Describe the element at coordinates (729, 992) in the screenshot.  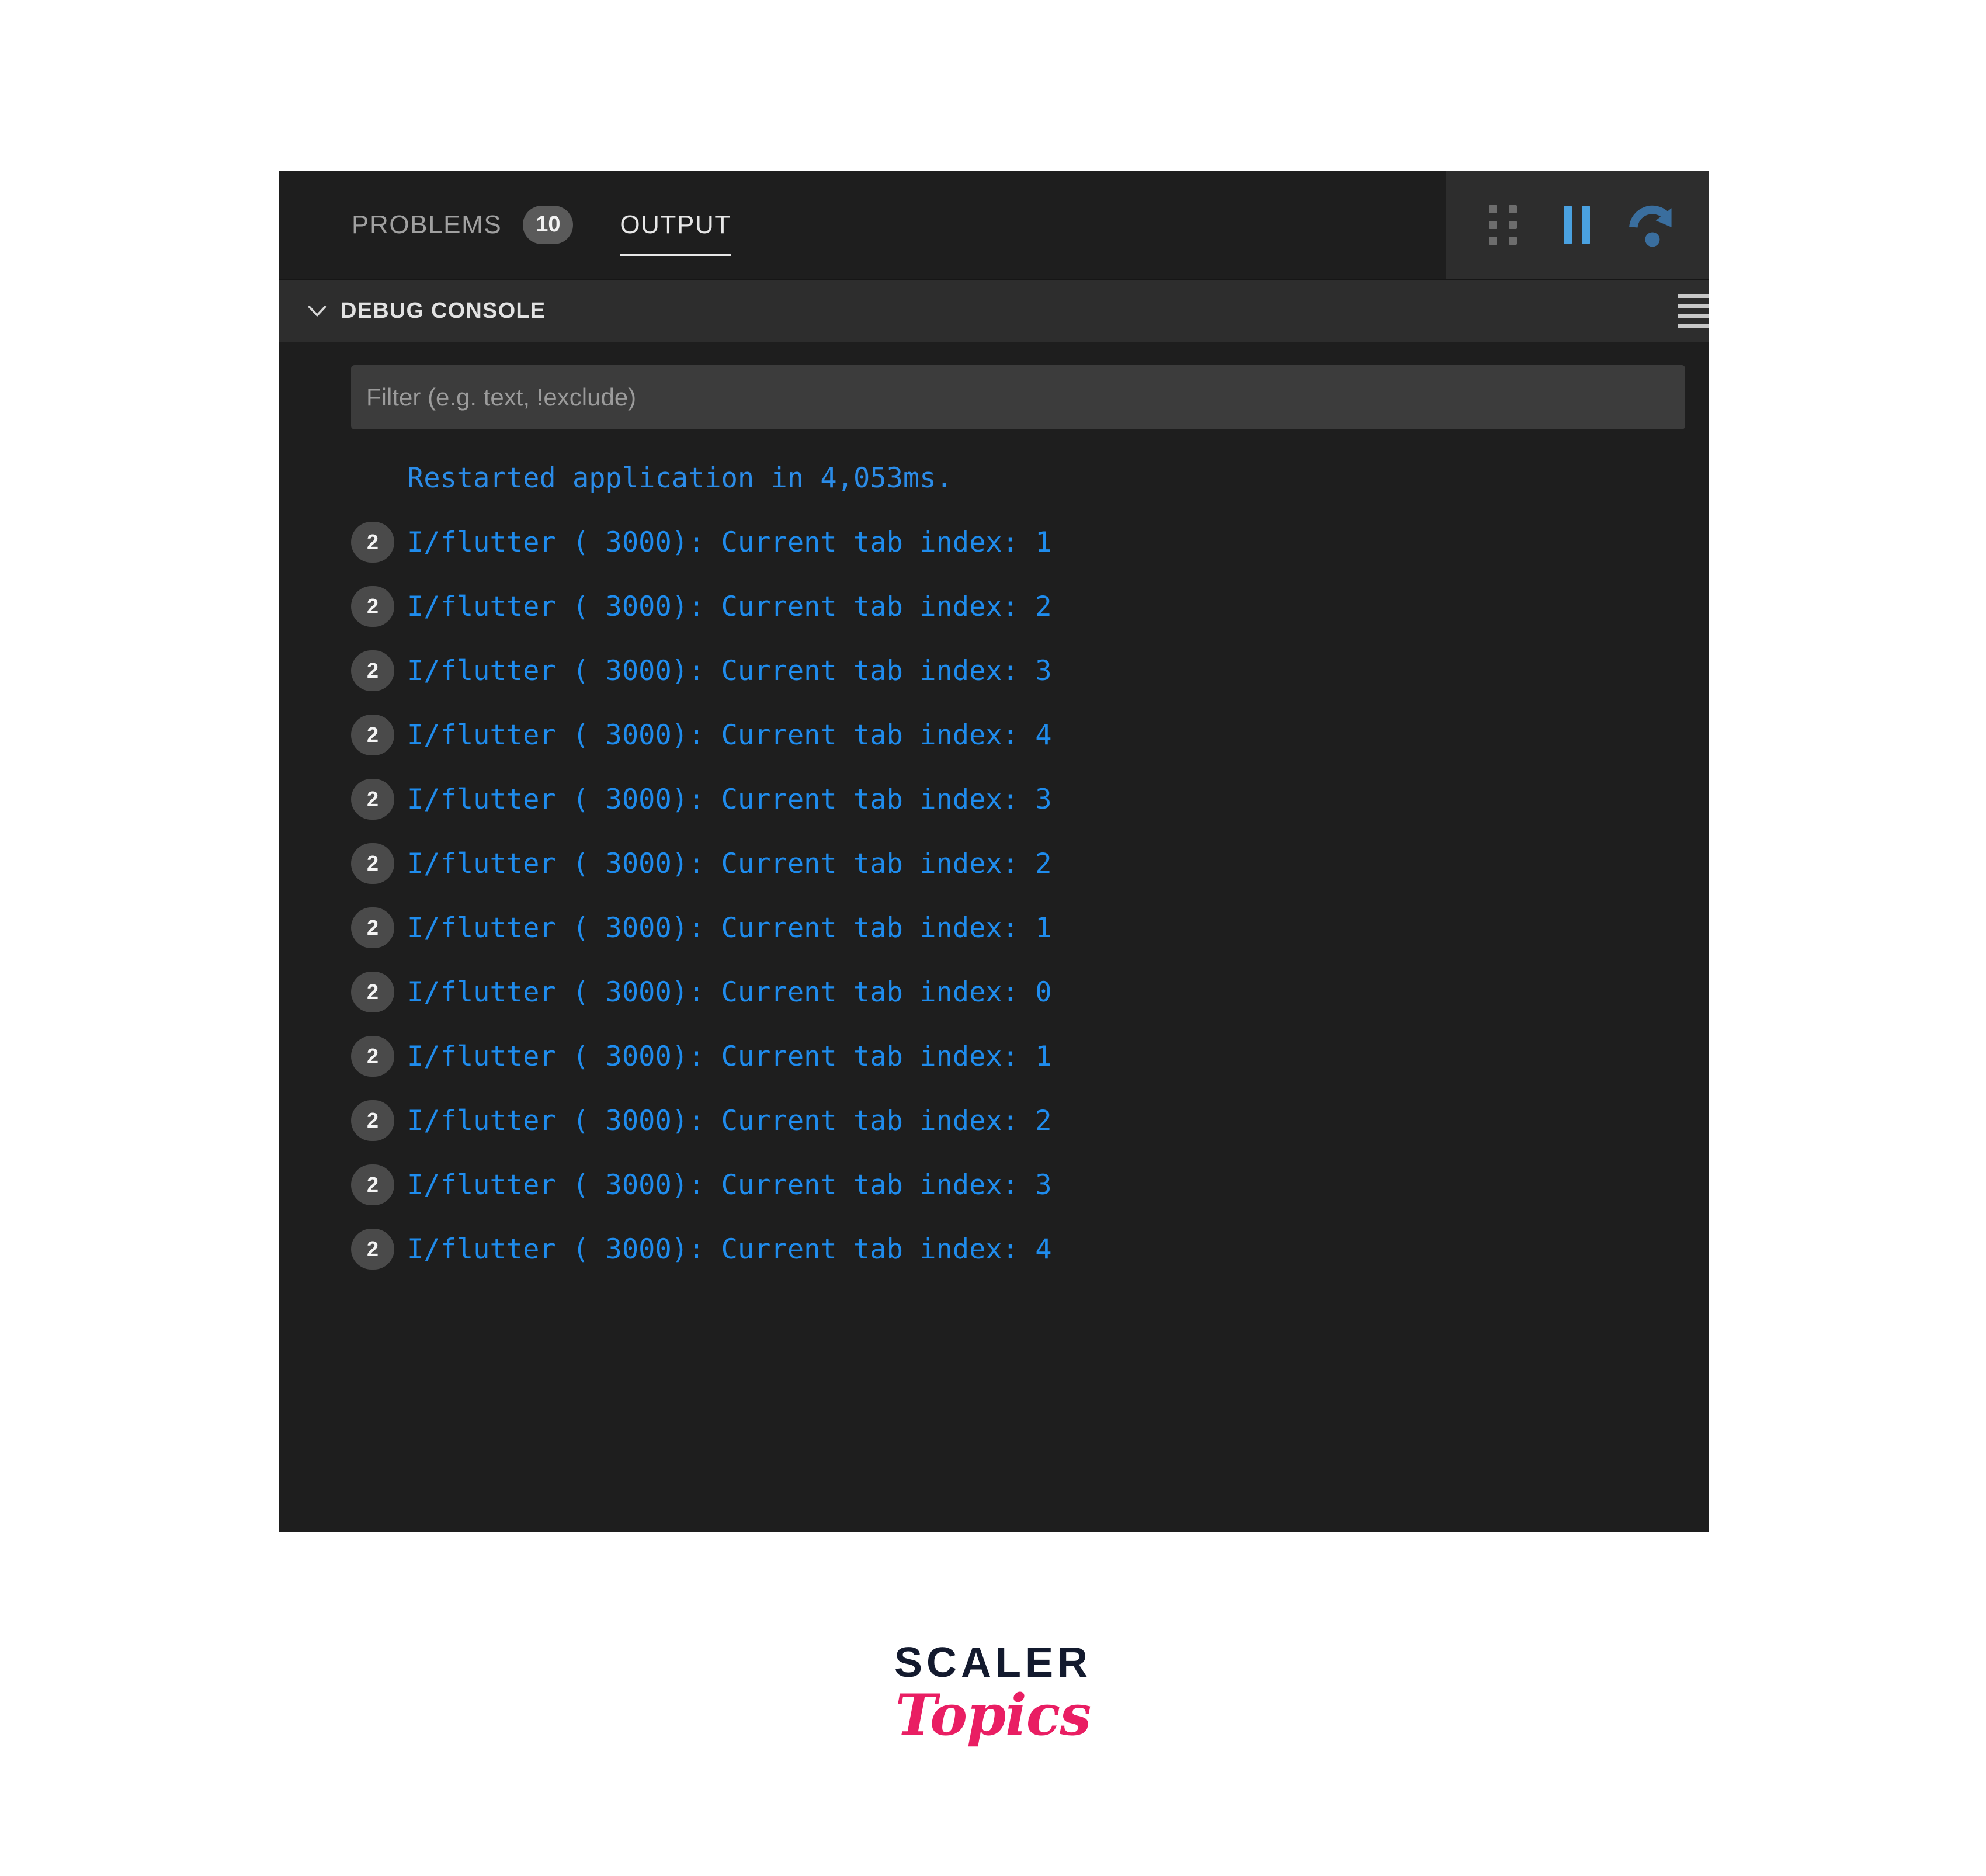
I see `log-line-text: I/flutter ( 3000): Current tab index: 0` at that location.